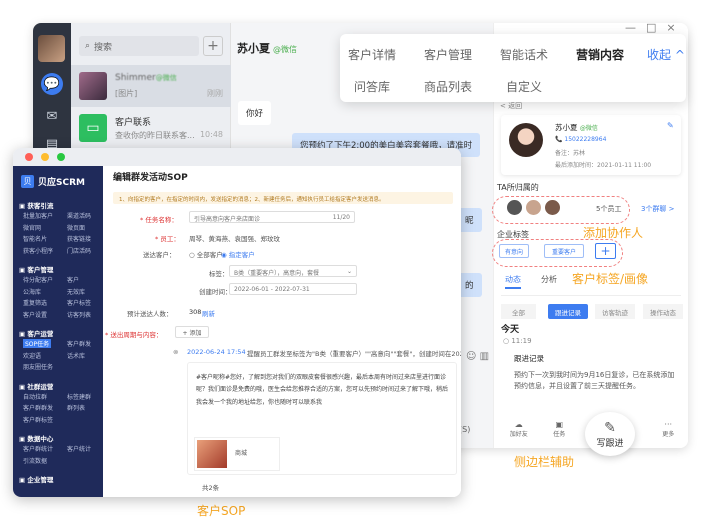  Describe the element at coordinates (36, 205) in the screenshot. I see `menu-group-heading: ▣ 获客引流` at that location.